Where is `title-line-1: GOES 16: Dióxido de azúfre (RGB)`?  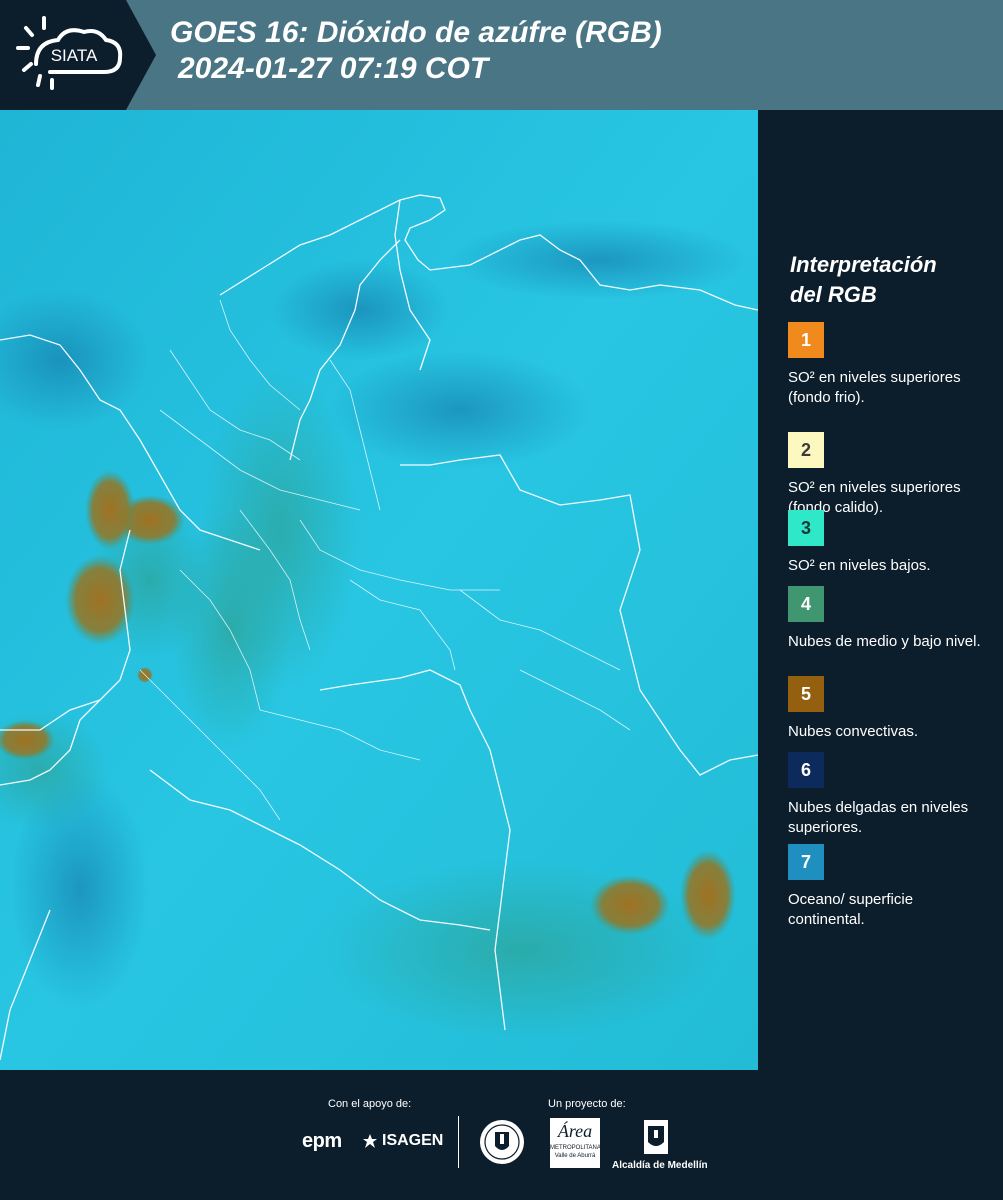 title-line-1: GOES 16: Dióxido de azúfre (RGB) is located at coordinates (416, 32).